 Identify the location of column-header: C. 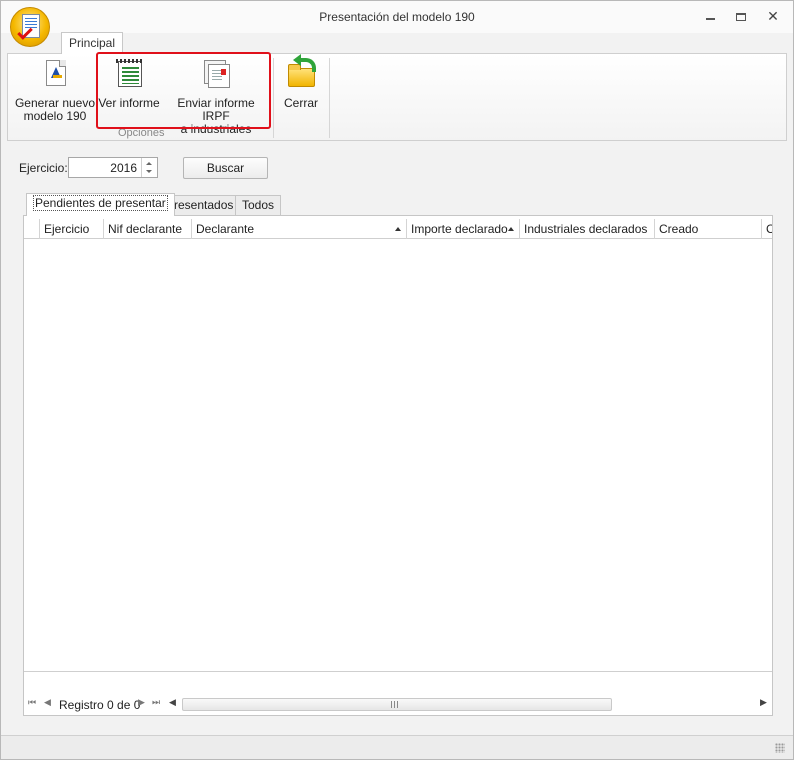
(767, 229).